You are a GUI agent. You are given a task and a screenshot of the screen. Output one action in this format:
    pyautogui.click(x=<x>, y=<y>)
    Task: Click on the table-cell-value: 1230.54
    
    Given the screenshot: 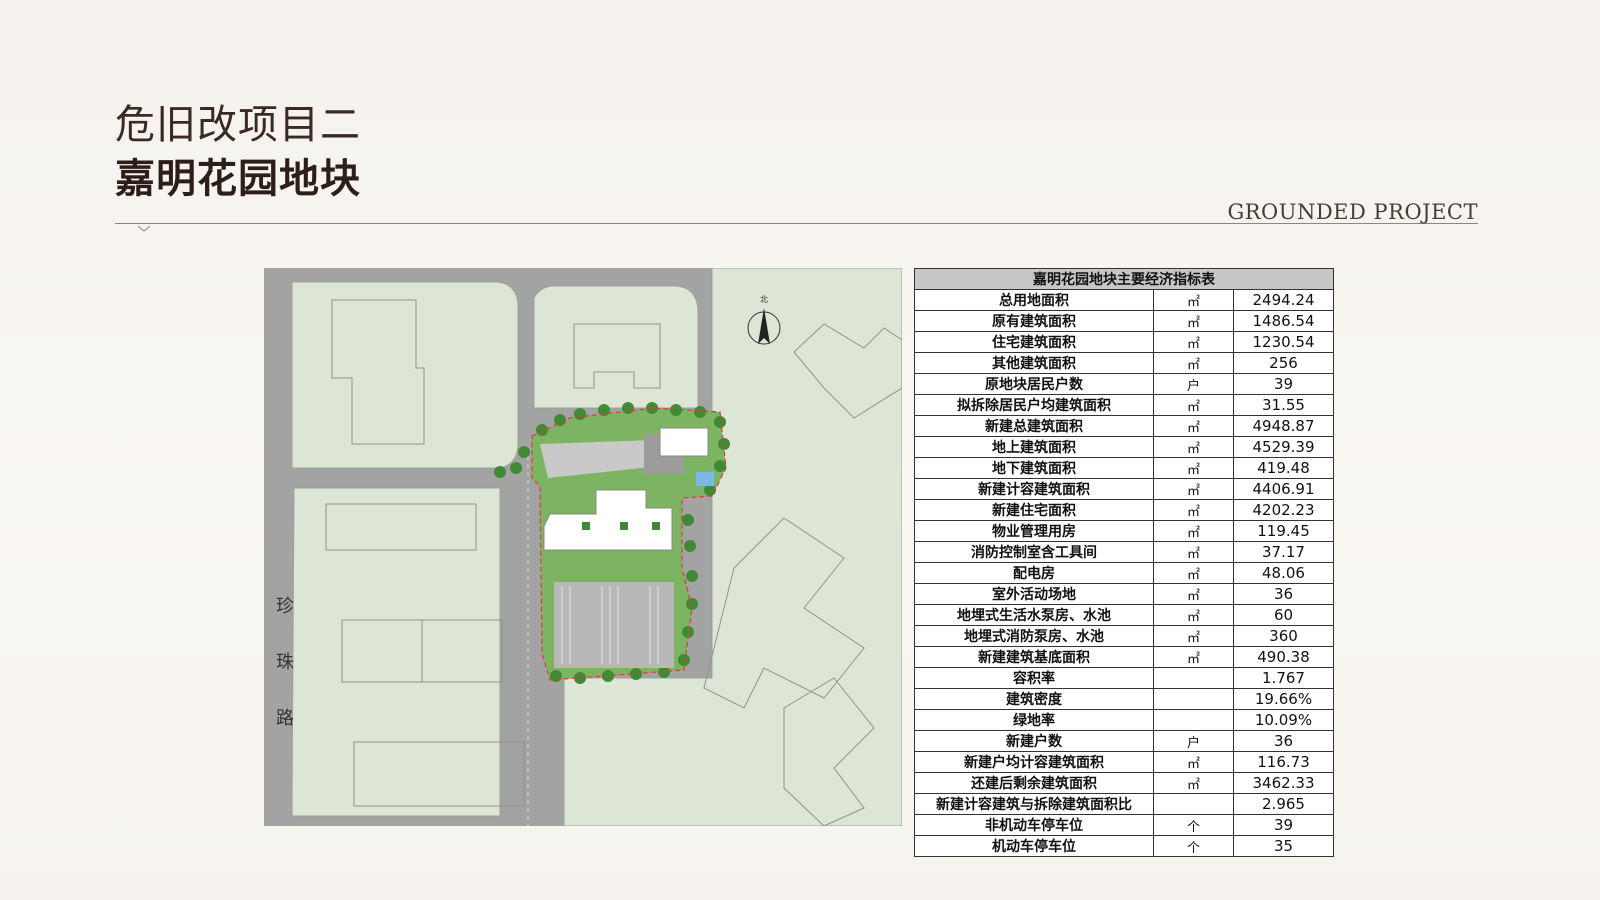 What is the action you would take?
    pyautogui.click(x=1283, y=342)
    